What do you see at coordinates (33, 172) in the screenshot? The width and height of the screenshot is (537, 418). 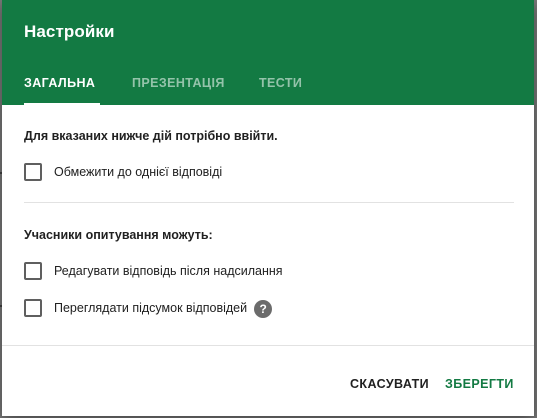 I see `limit-one-response-checkbox` at bounding box center [33, 172].